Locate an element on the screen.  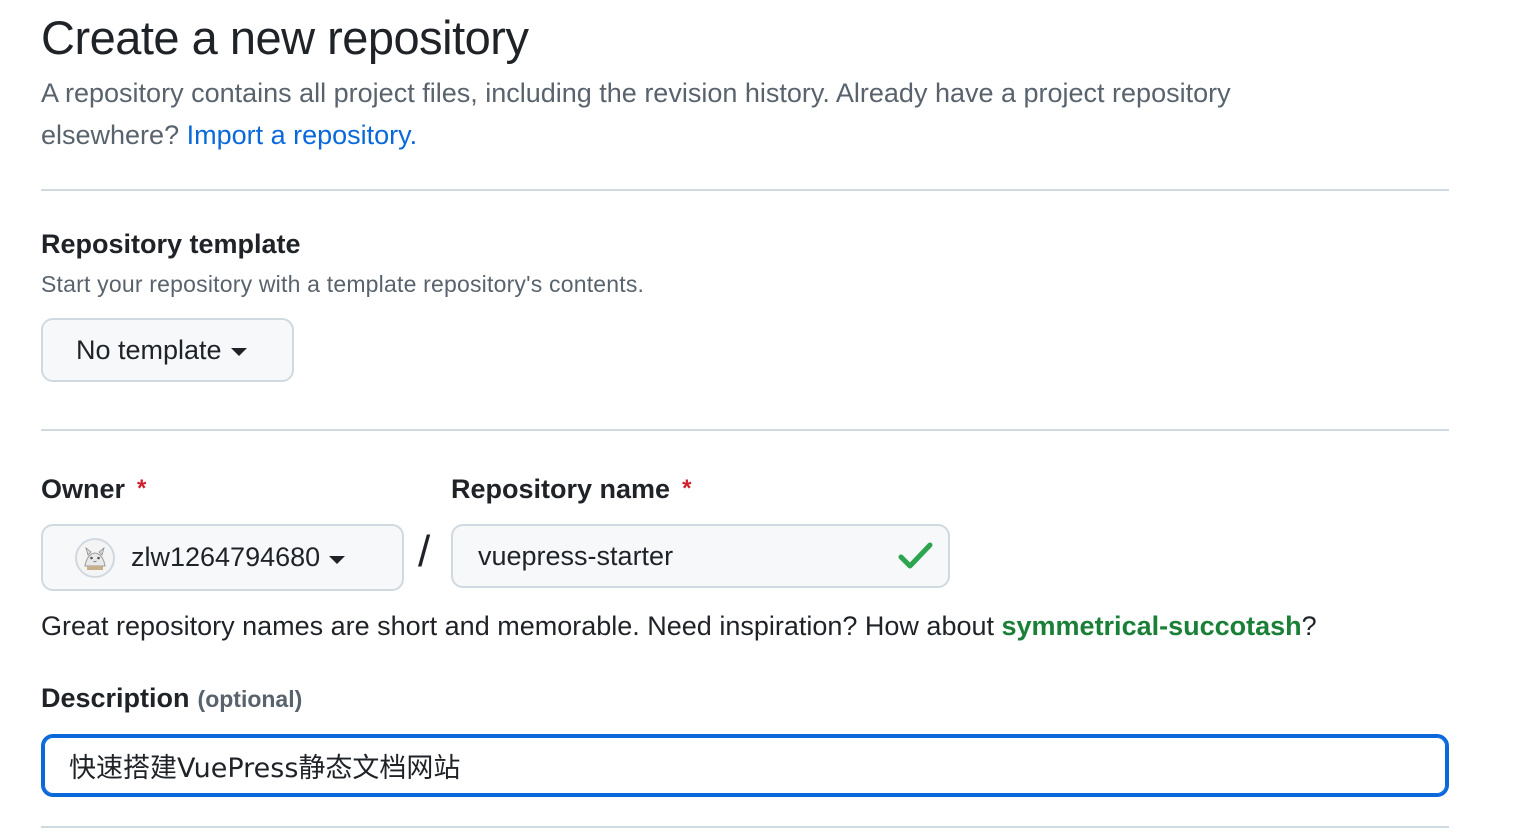
name-suggestion-link: symmetrical-succotash is located at coordinates (1152, 626).